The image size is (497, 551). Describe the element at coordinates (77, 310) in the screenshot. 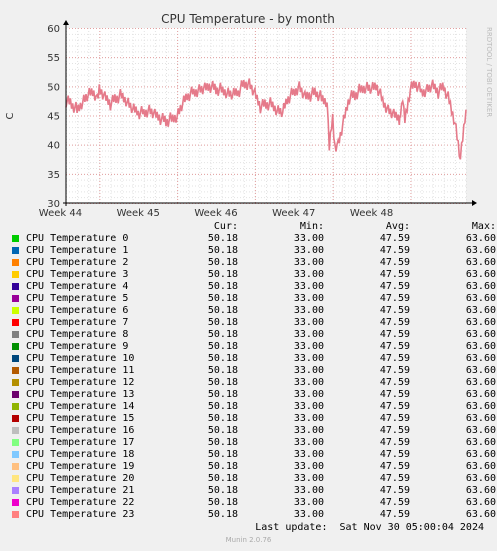

I see `legend-series-name: CPU Temperature 6` at that location.